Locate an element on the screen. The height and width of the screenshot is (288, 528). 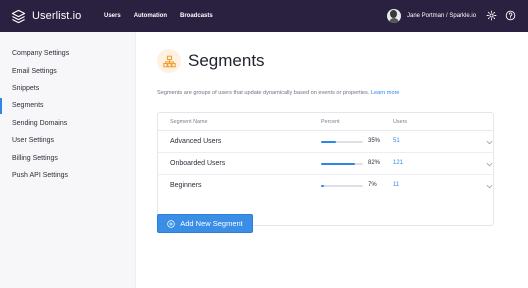
segments-title-badge is located at coordinates (169, 61).